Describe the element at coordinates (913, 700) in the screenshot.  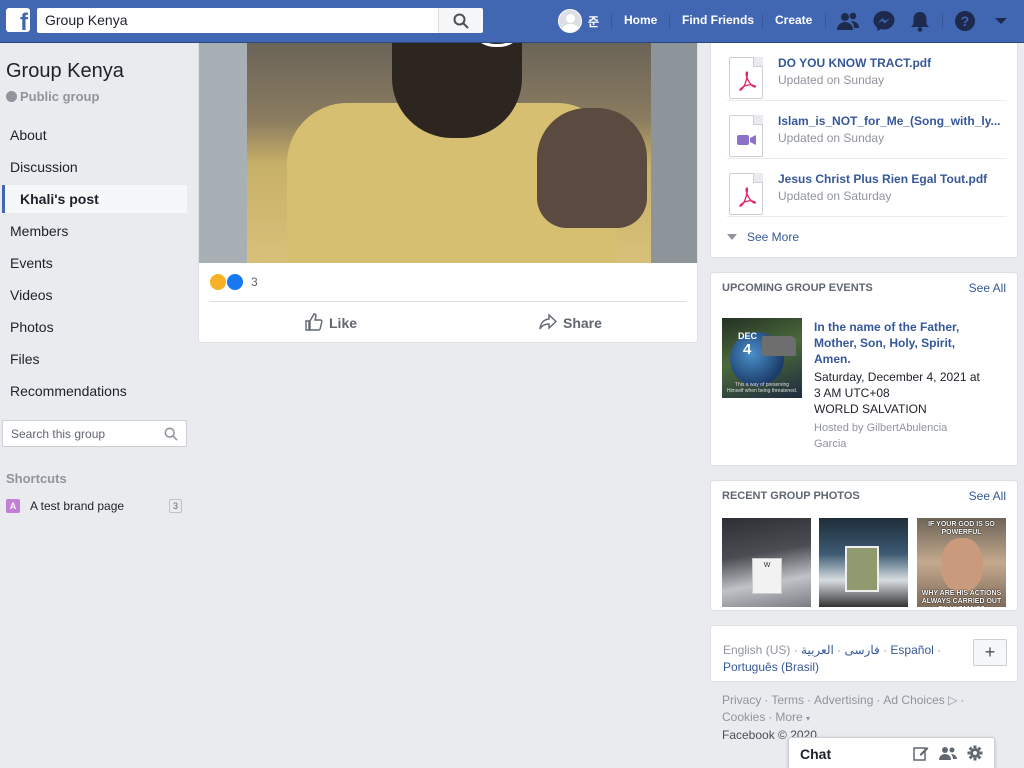
I see `ad-choices-link: Ad Choices` at that location.